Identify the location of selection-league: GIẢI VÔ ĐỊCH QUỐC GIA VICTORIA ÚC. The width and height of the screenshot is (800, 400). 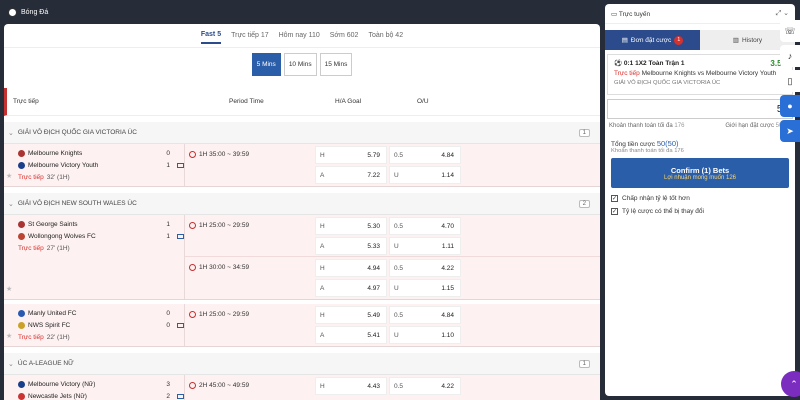
(667, 83).